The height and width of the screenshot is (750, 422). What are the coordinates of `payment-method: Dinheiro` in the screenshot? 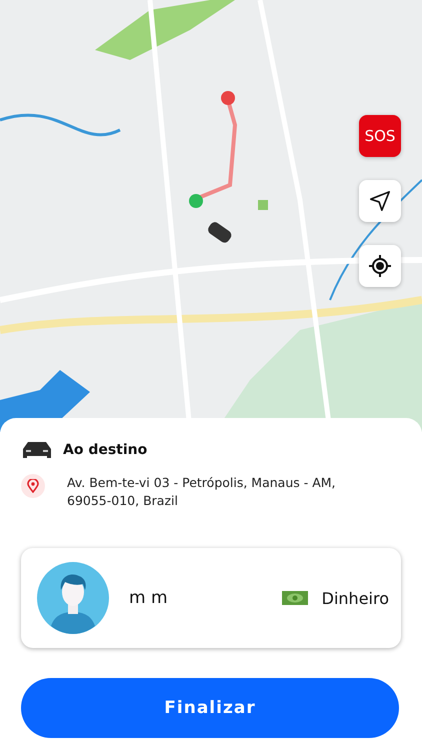 It's located at (355, 598).